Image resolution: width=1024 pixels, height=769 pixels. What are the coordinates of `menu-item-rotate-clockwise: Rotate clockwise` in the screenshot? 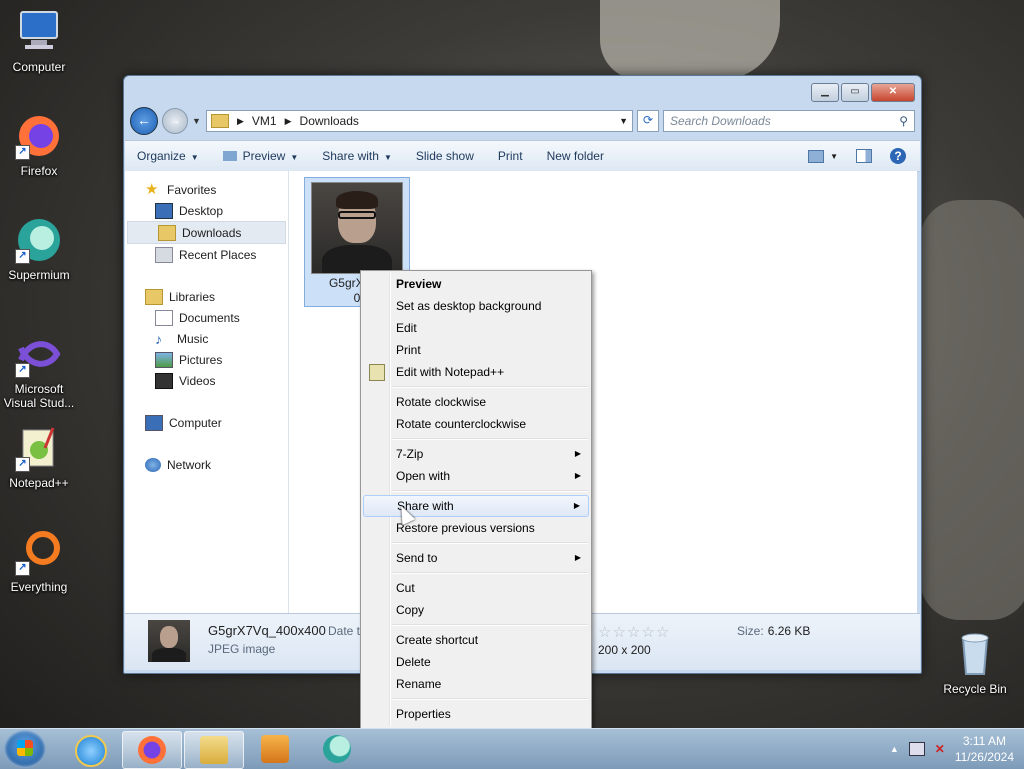 It's located at (476, 402).